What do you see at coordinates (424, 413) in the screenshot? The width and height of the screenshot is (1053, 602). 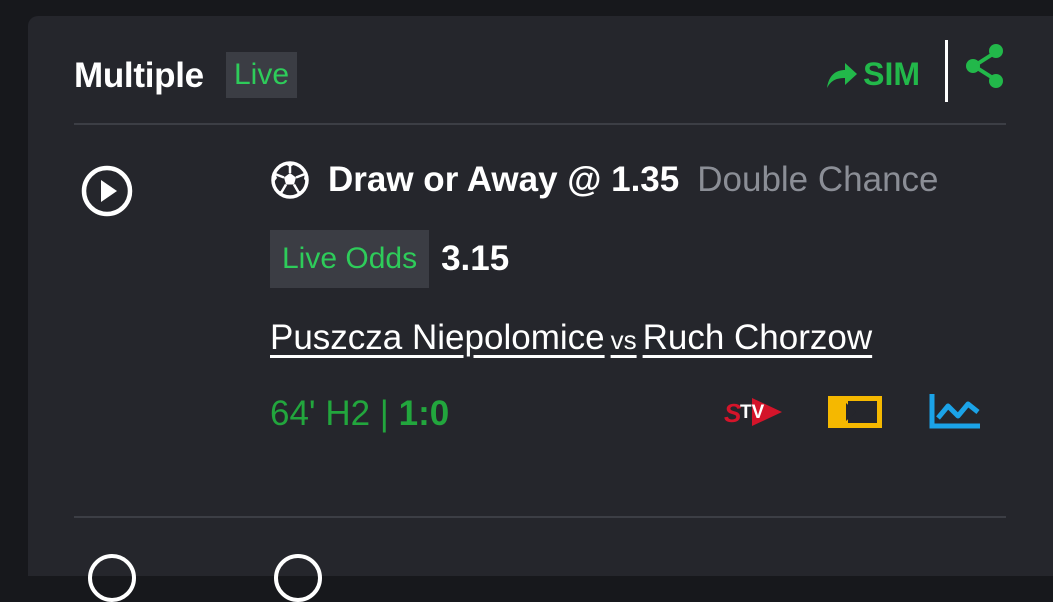 I see `match-score: 1:0` at bounding box center [424, 413].